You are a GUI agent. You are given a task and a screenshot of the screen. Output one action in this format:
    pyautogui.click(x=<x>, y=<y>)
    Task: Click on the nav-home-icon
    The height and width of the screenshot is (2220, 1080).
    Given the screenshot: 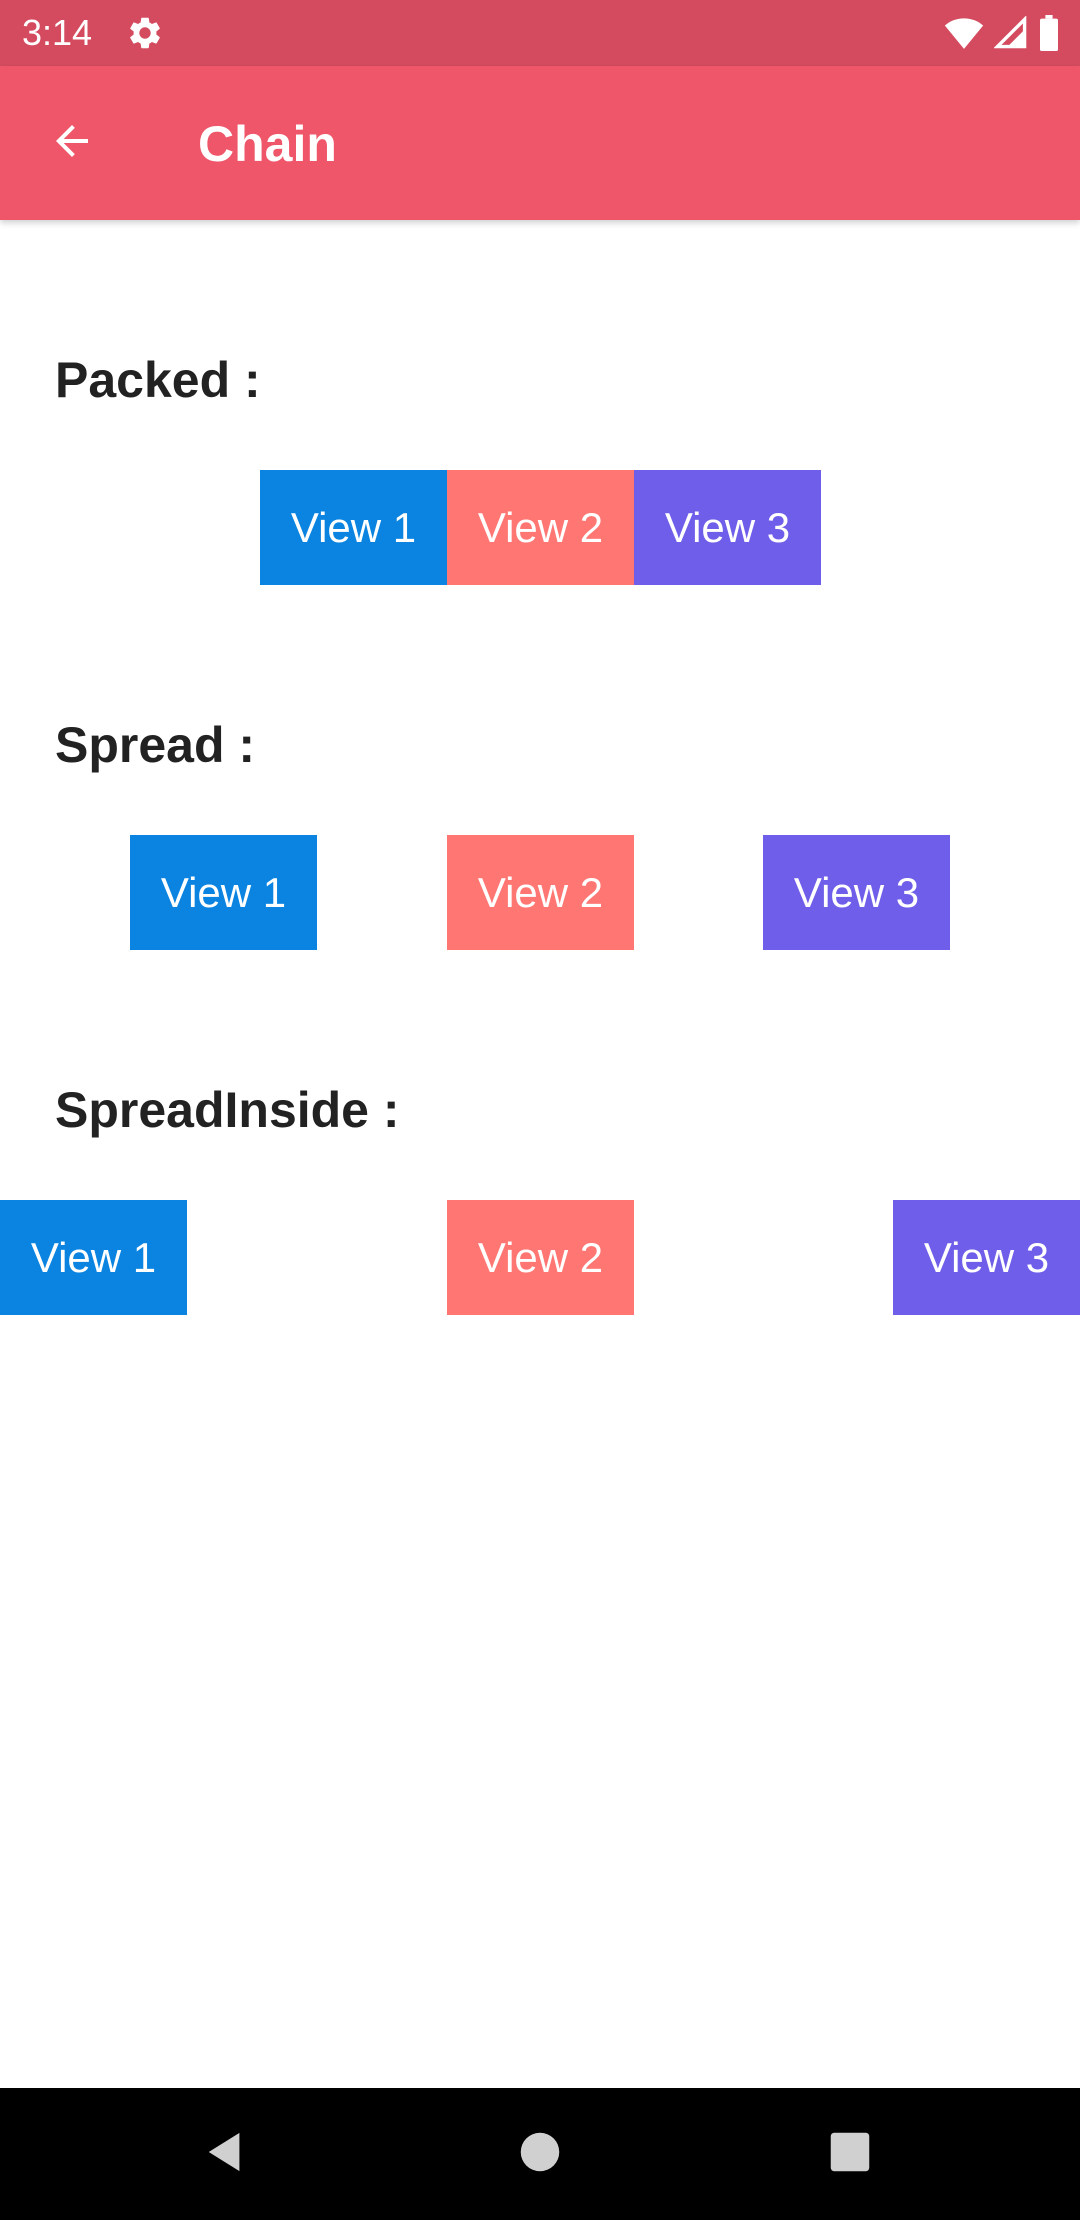 What is the action you would take?
    pyautogui.click(x=540, y=2154)
    